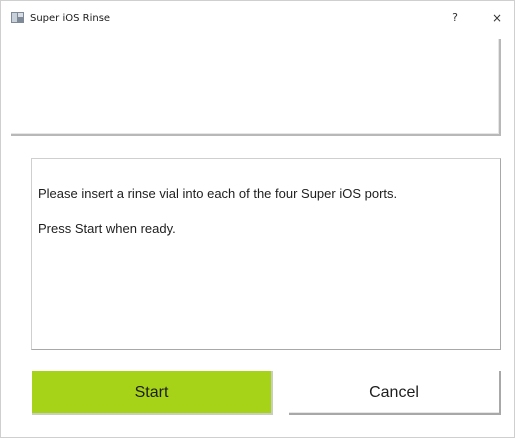  What do you see at coordinates (395, 393) in the screenshot?
I see `cancel-button: Cancel` at bounding box center [395, 393].